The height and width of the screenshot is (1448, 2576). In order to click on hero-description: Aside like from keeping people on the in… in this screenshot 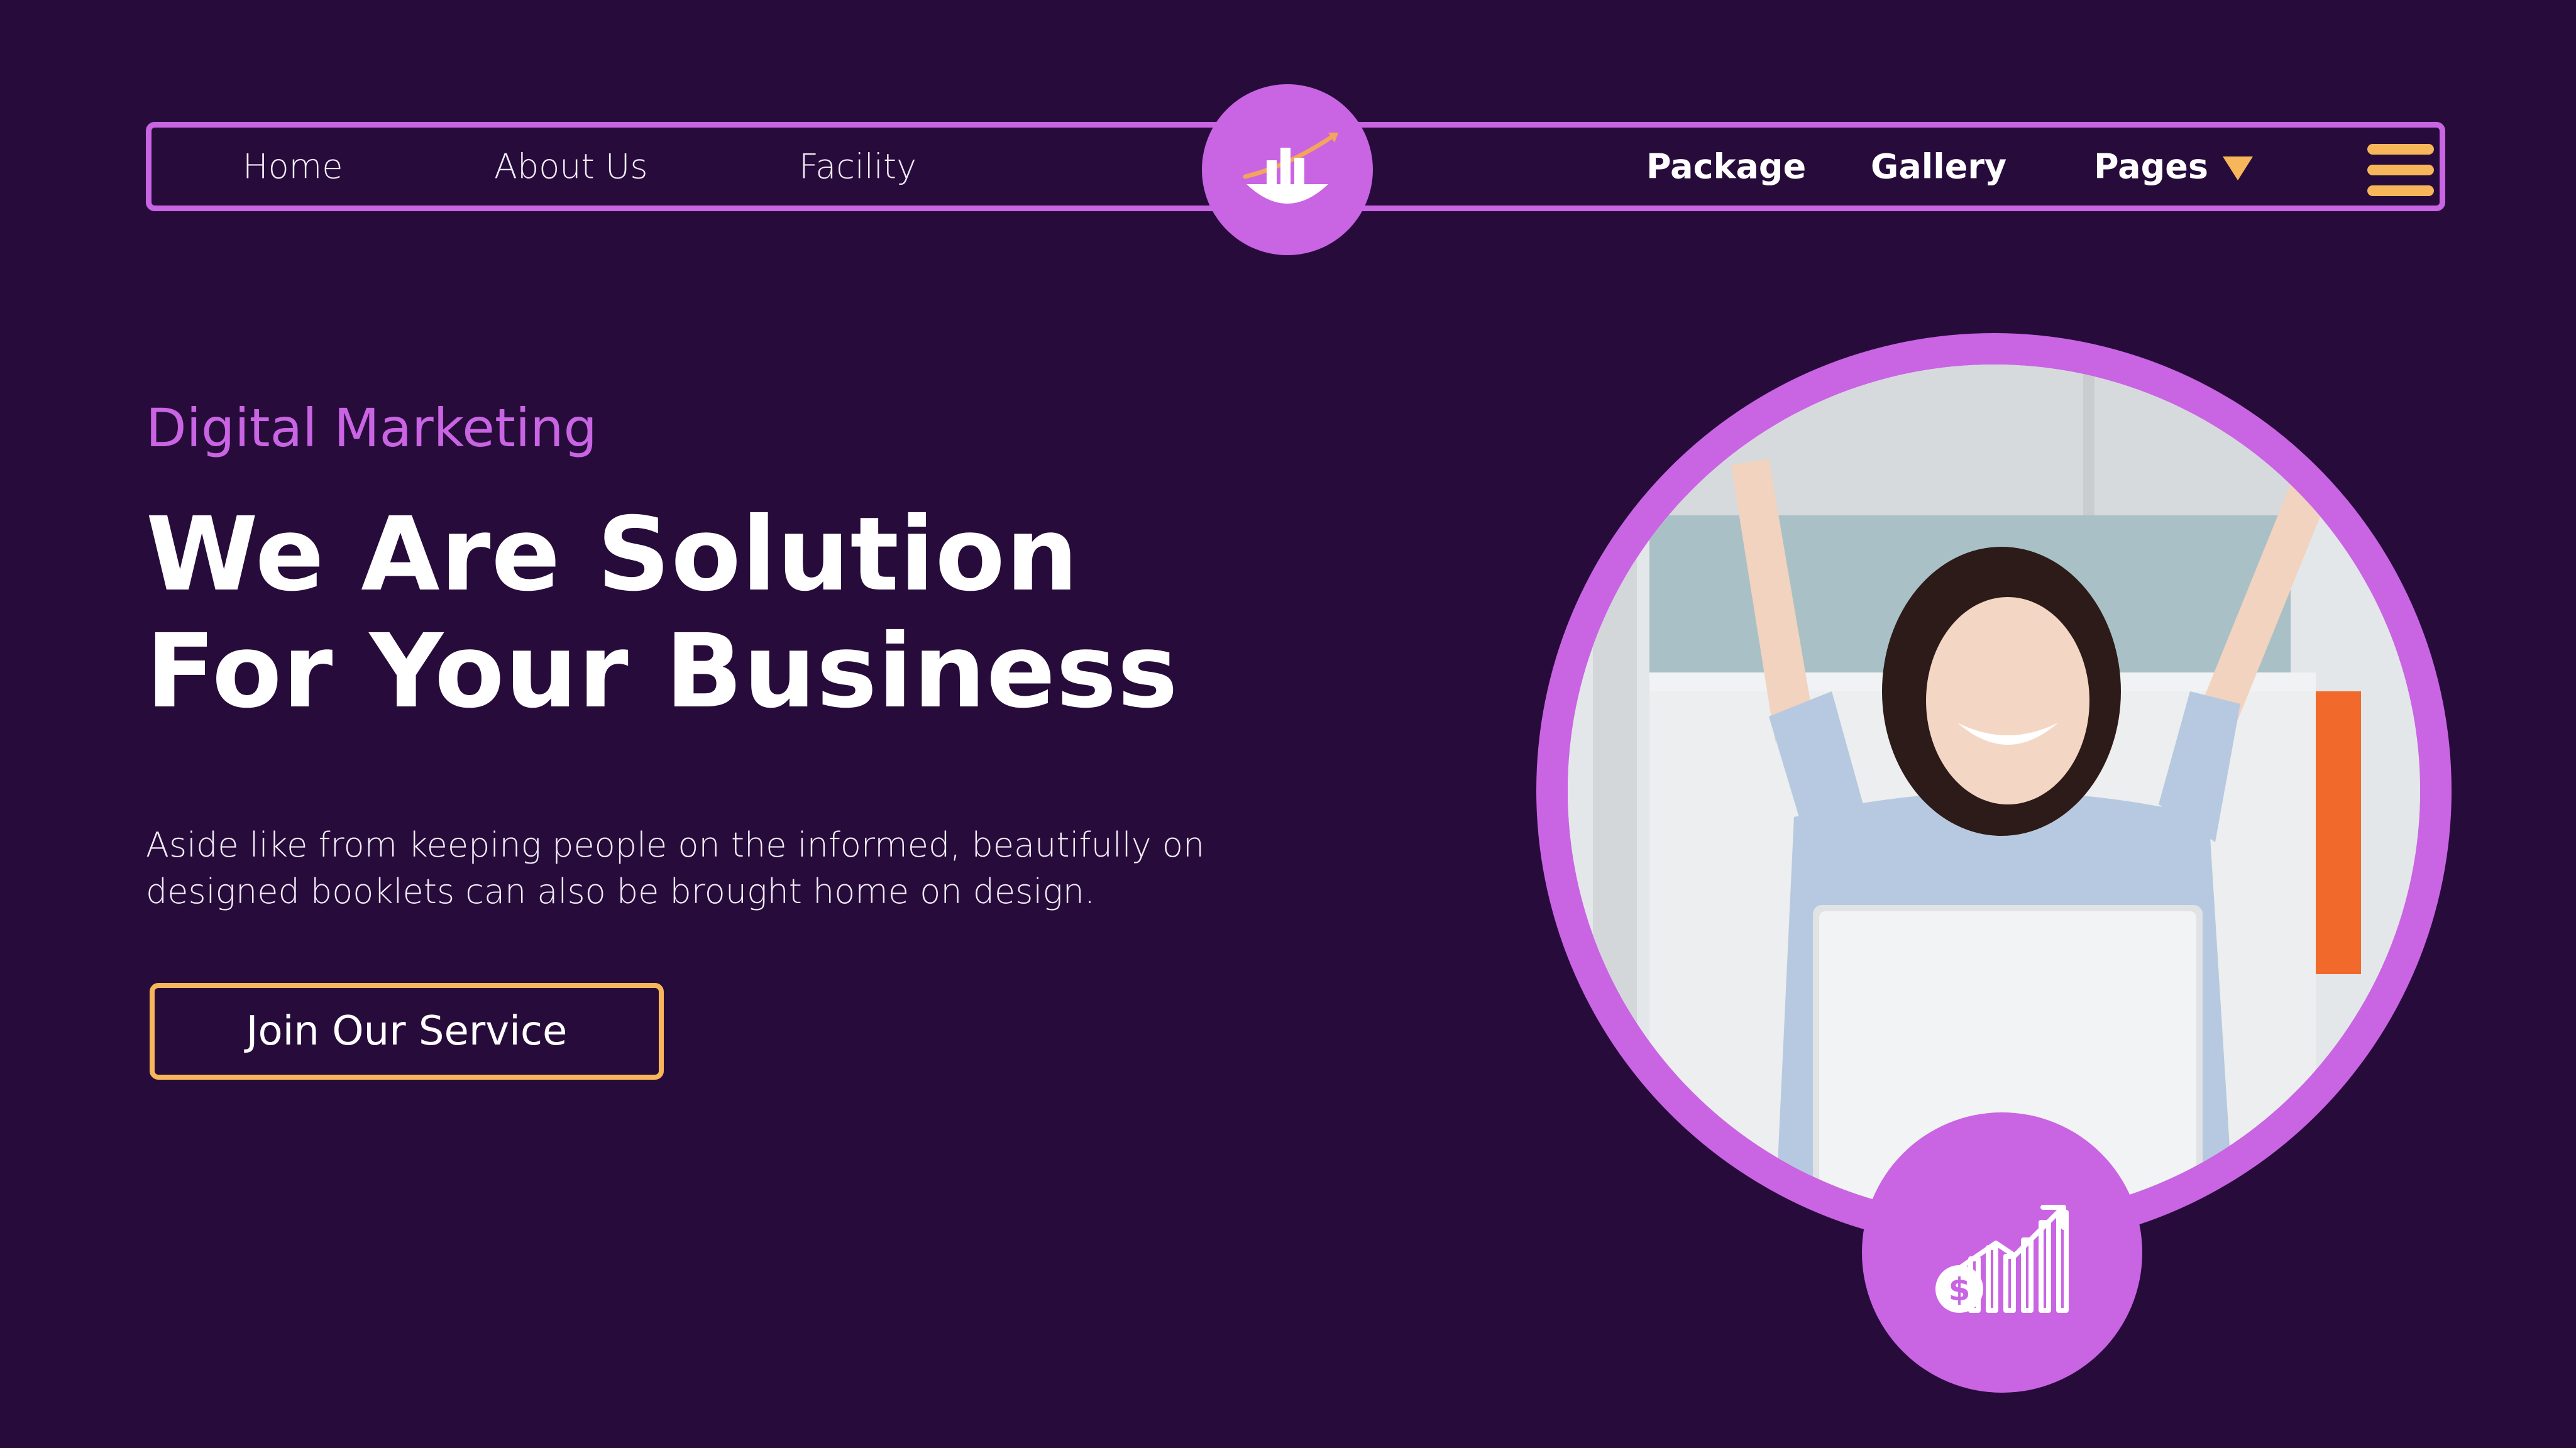, I will do `click(680, 868)`.